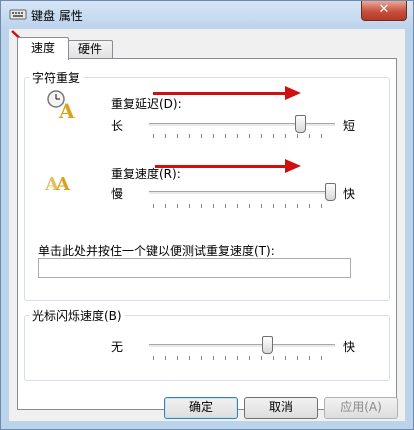 The width and height of the screenshot is (414, 430). Describe the element at coordinates (267, 345) in the screenshot. I see `cursor-blink-slider-thumb` at that location.